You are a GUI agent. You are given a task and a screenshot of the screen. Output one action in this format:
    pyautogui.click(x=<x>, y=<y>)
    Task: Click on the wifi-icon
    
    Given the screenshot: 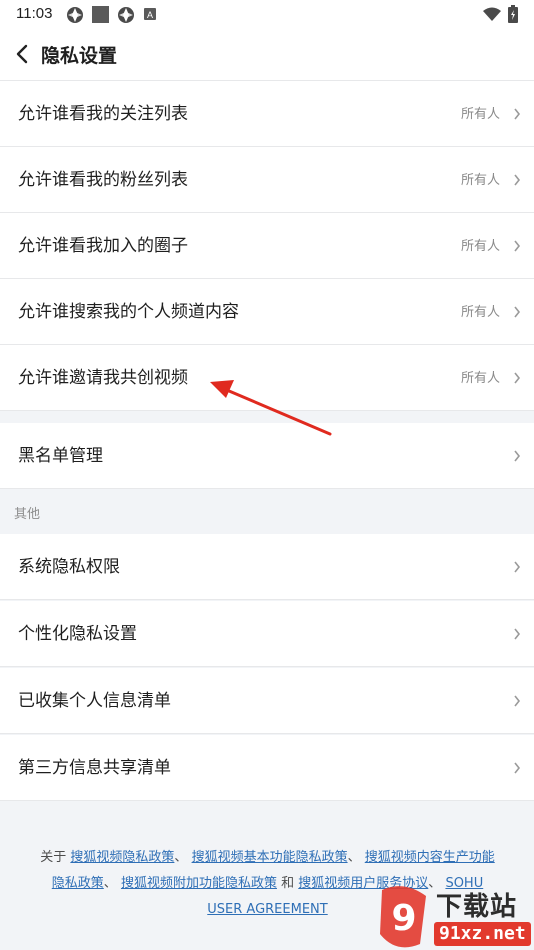 What is the action you would take?
    pyautogui.click(x=492, y=14)
    